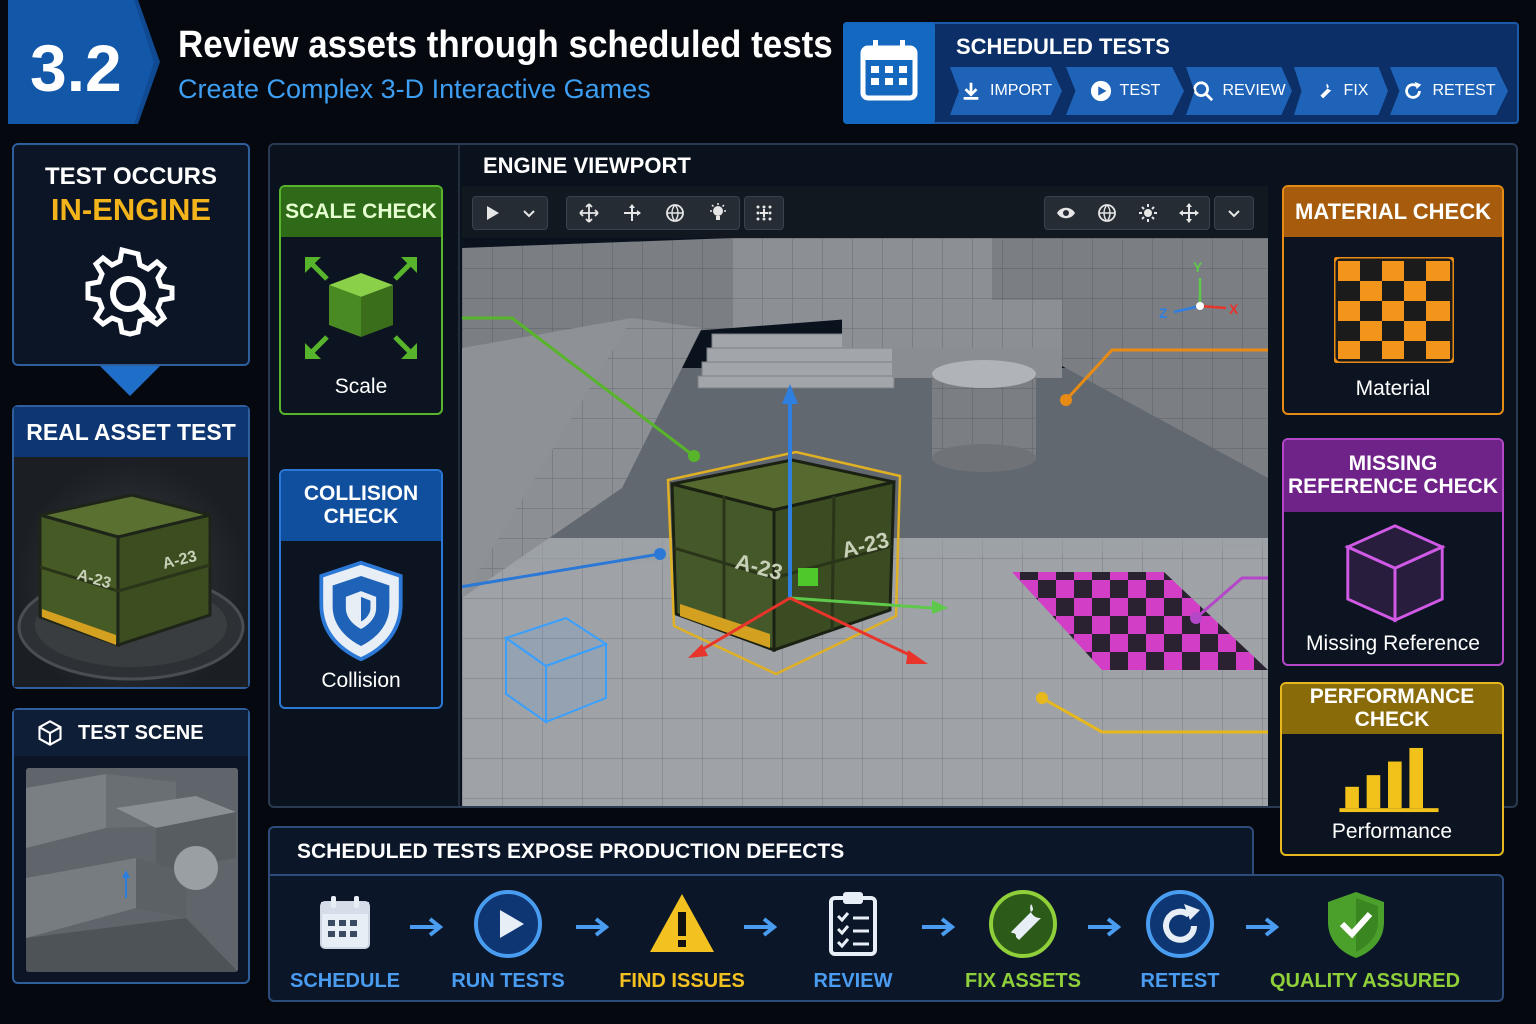  I want to click on scale-check-title: SCALE CHECK, so click(361, 212).